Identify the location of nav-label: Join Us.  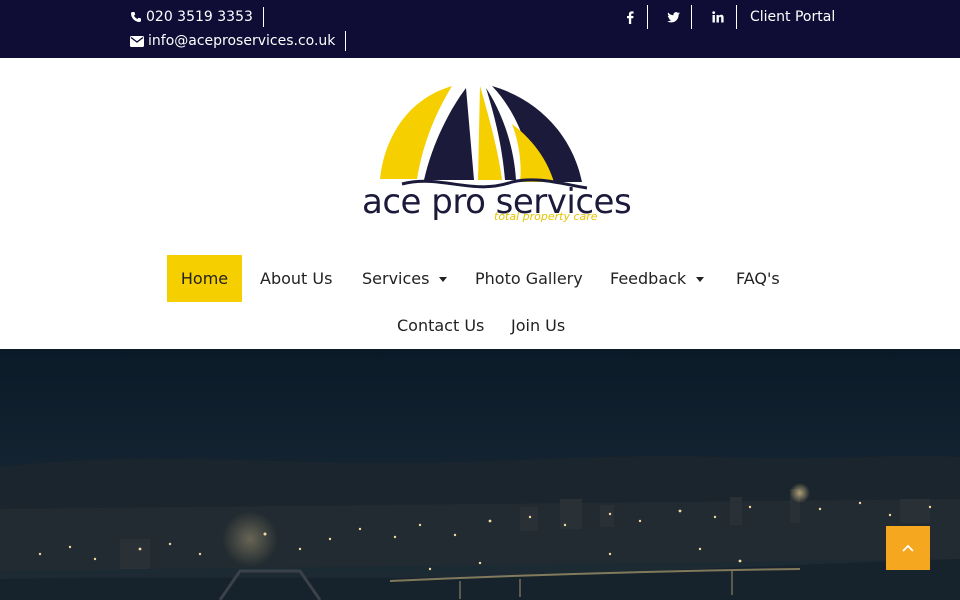
(538, 325).